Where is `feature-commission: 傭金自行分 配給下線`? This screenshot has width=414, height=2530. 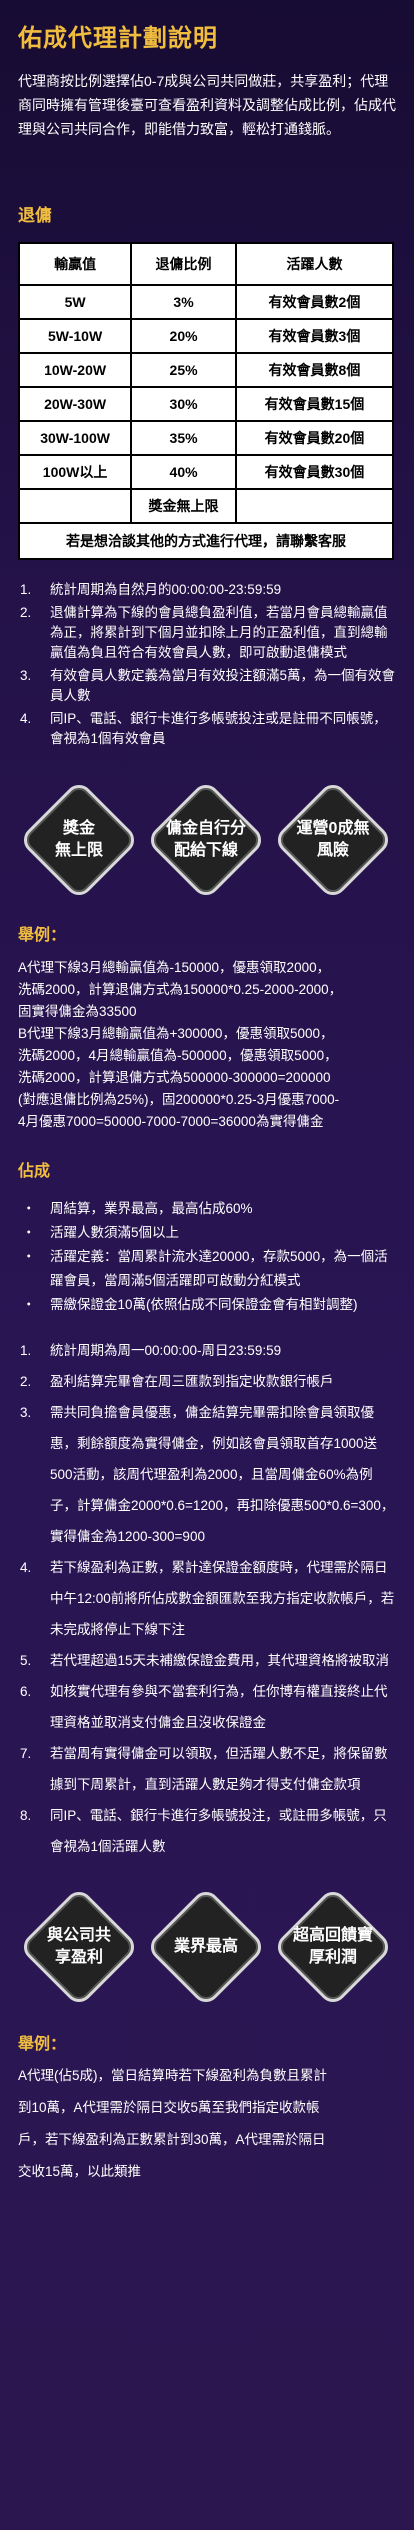
feature-commission: 傭金自行分 配給下線 is located at coordinates (205, 839).